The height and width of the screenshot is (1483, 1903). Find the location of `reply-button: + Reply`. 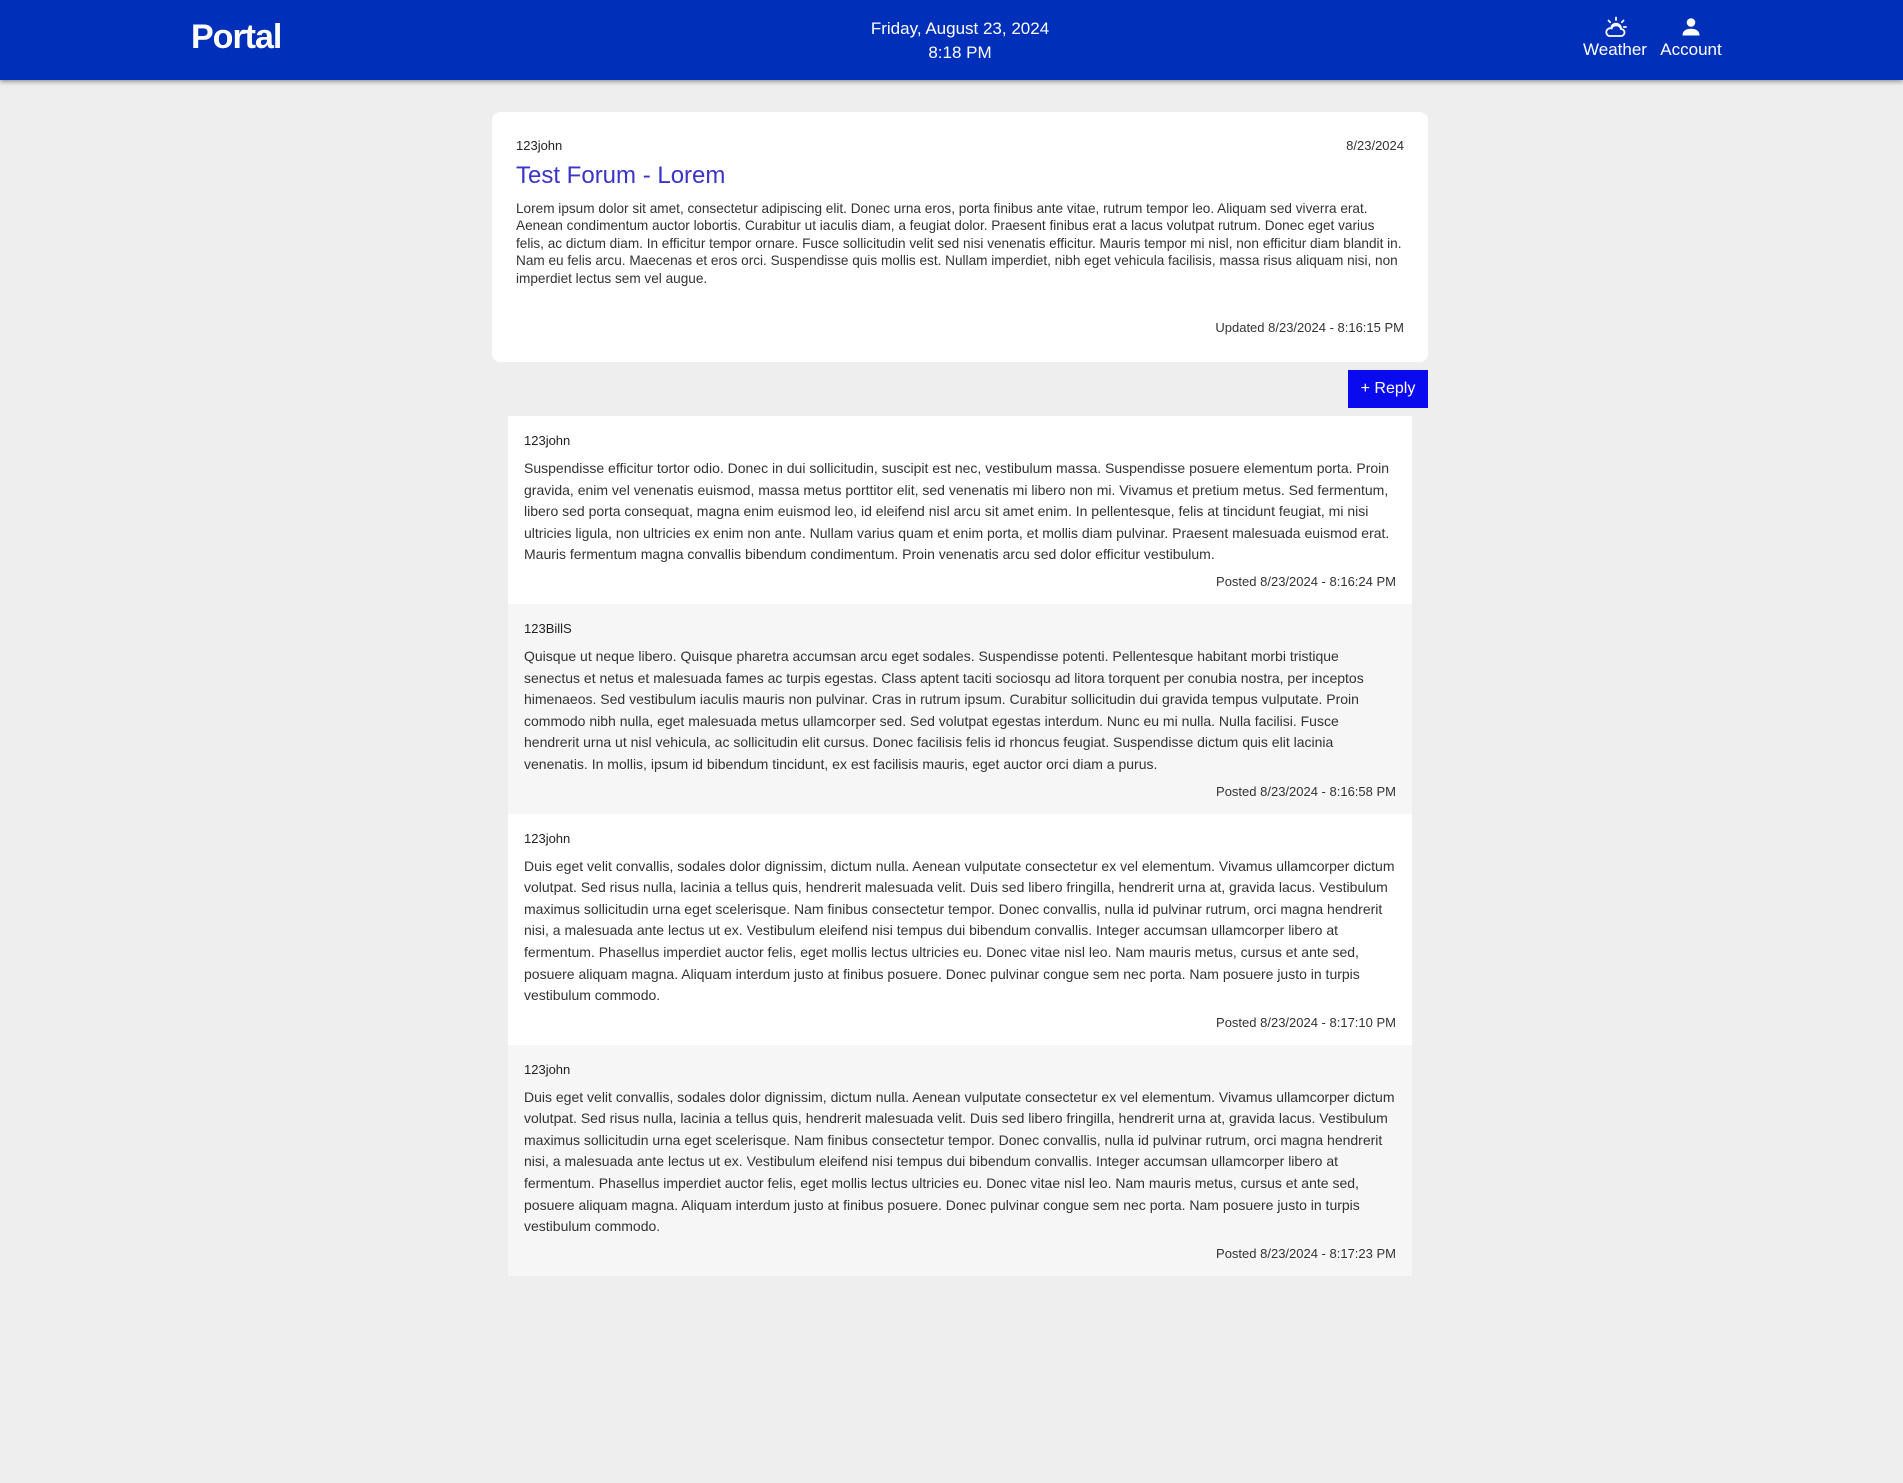

reply-button: + Reply is located at coordinates (1388, 389).